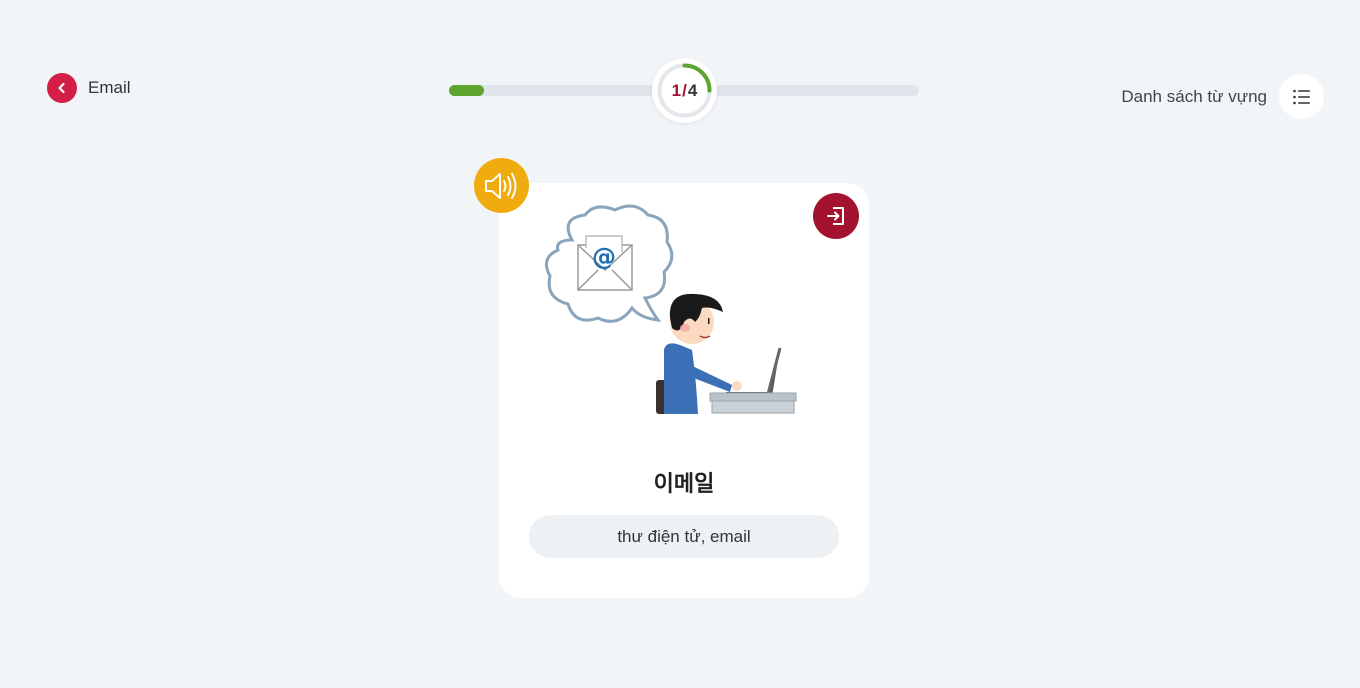 The width and height of the screenshot is (1360, 688). I want to click on progress-fill, so click(467, 90).